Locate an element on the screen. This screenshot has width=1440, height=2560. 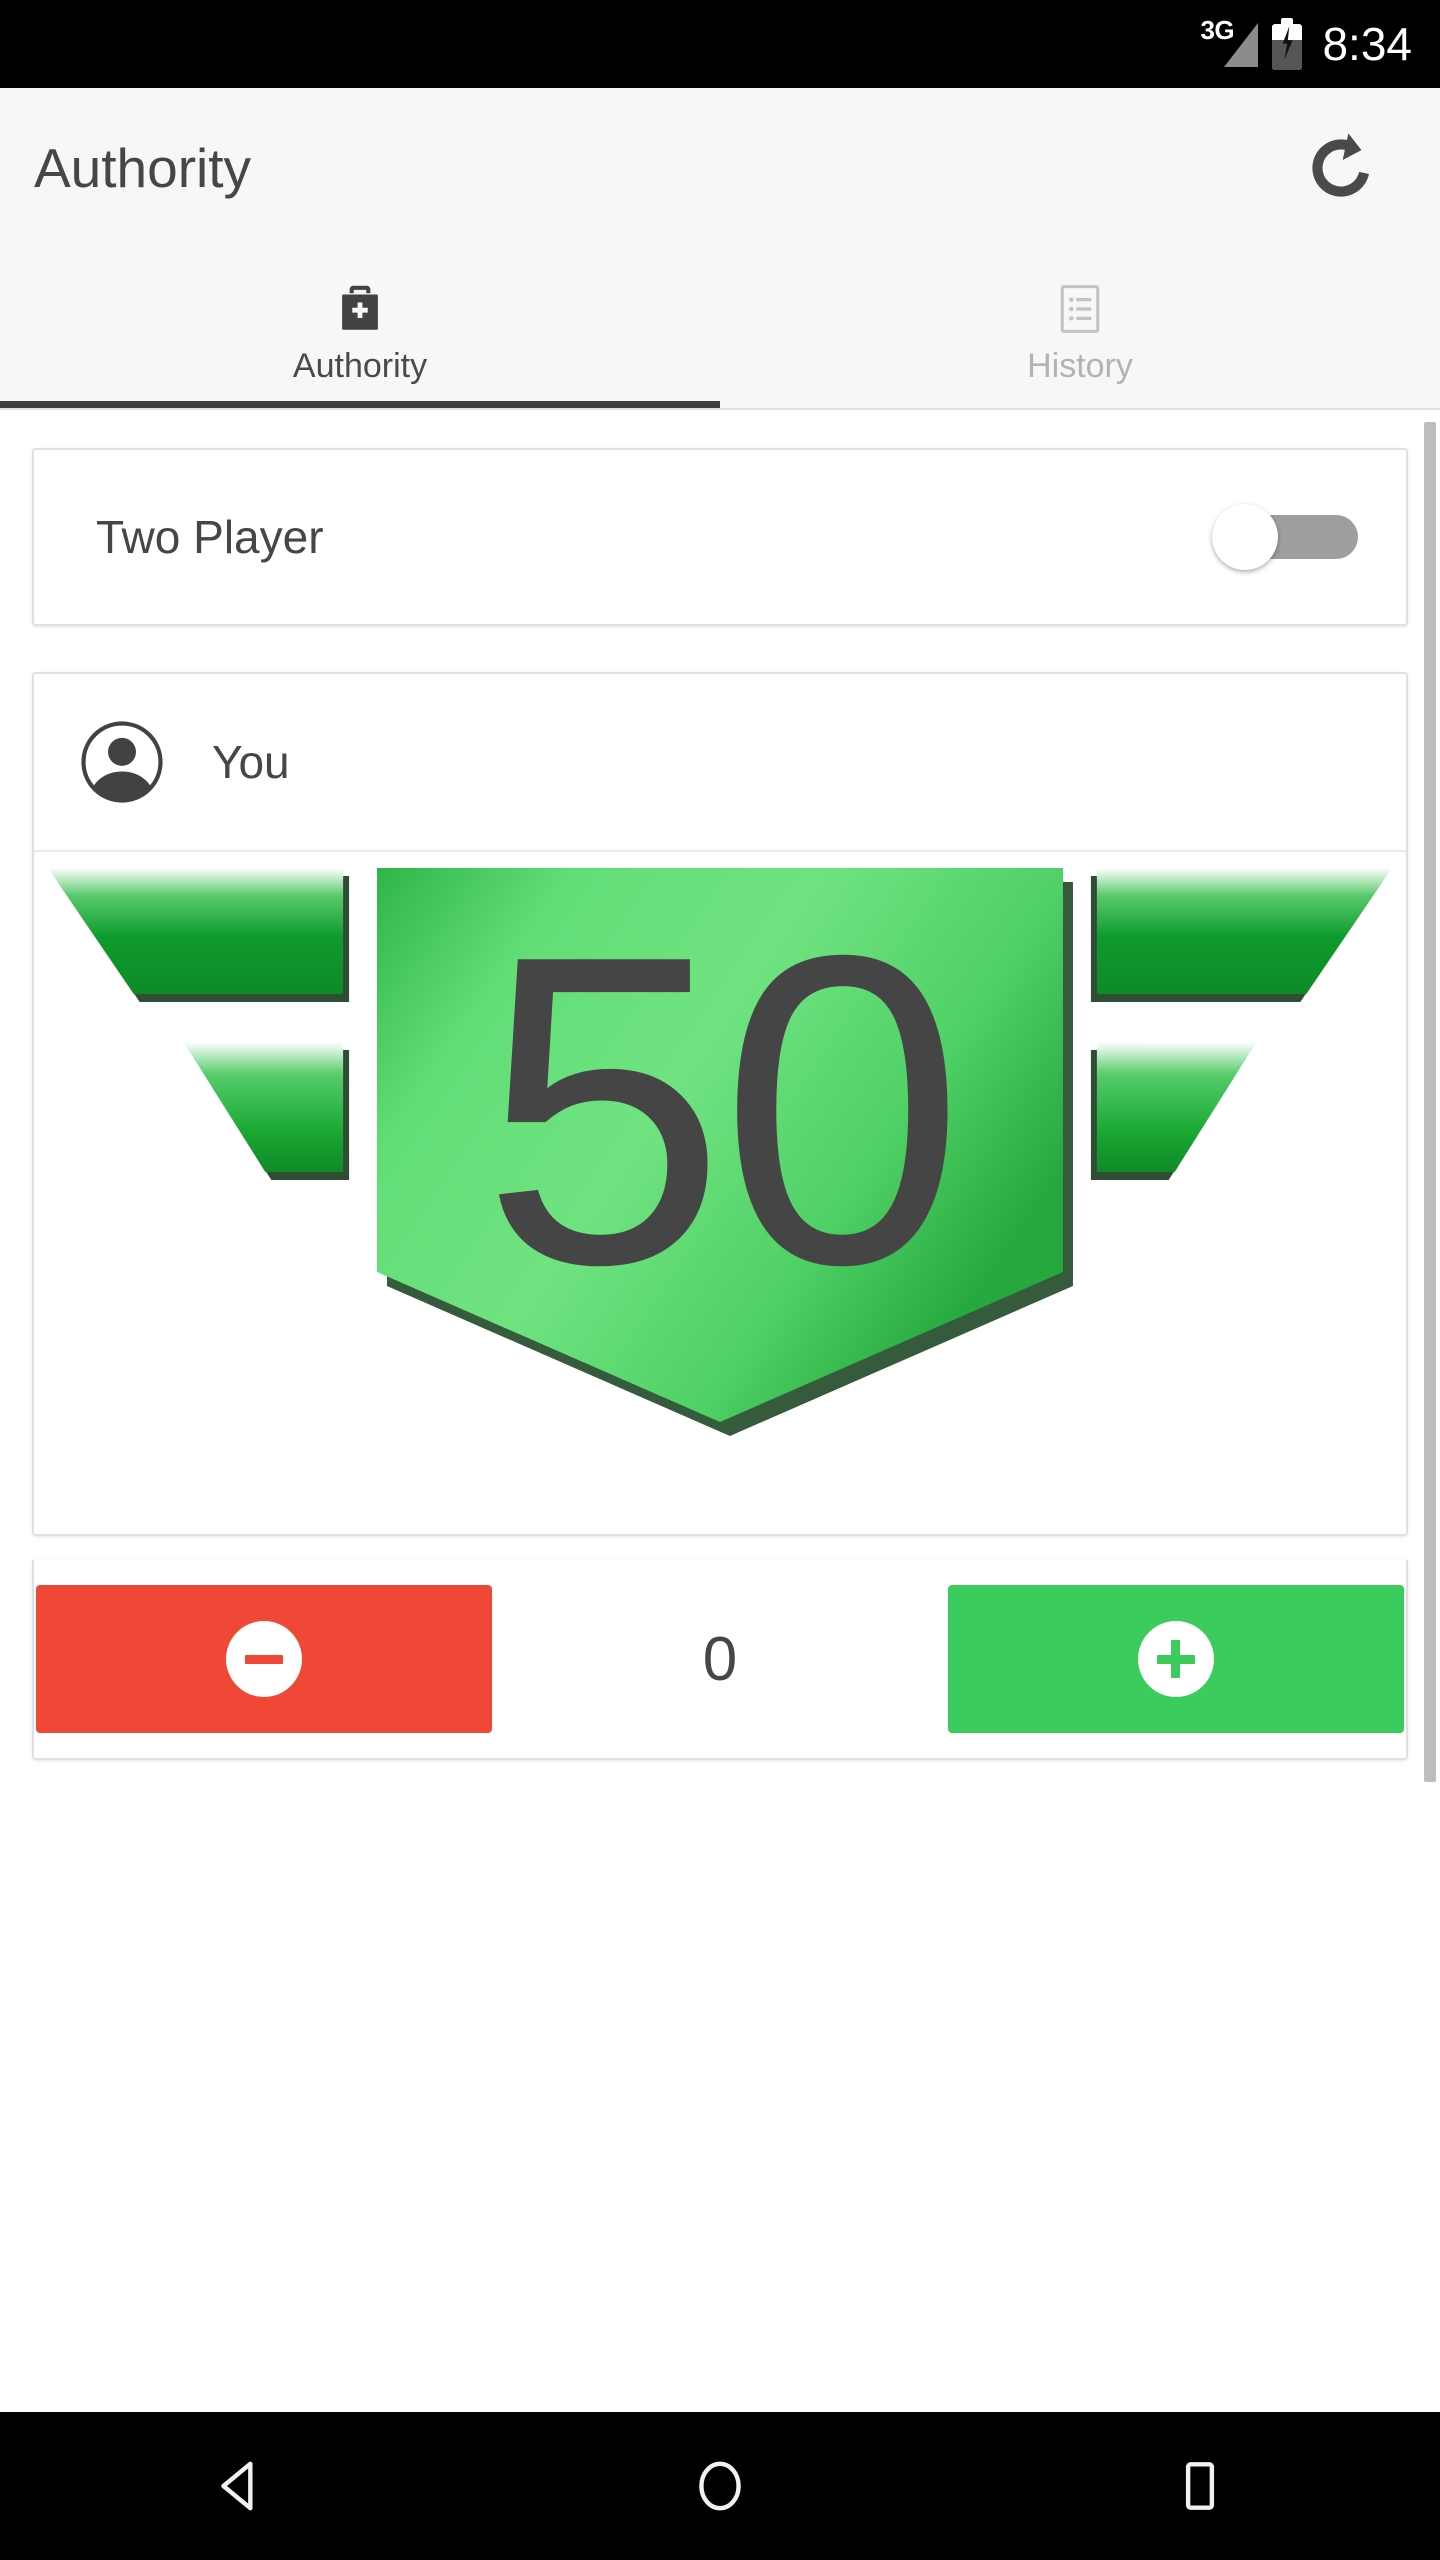
home-circle-icon is located at coordinates (720, 2486).